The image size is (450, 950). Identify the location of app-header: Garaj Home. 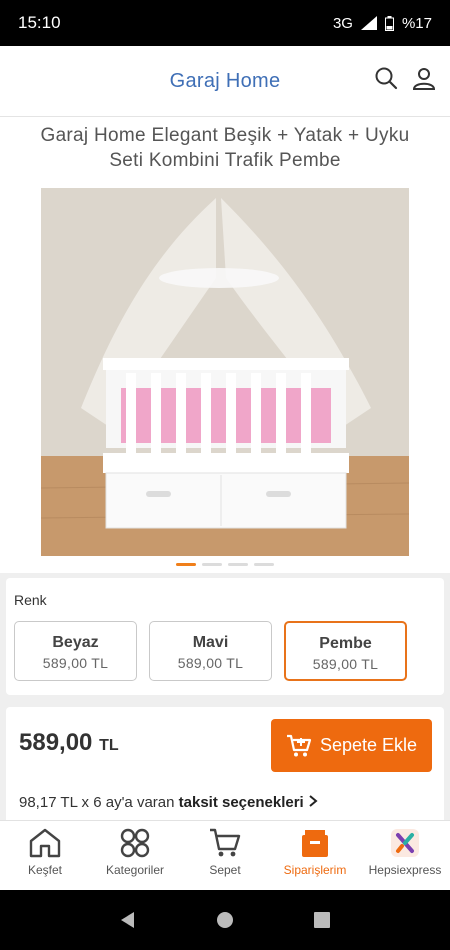
(225, 81).